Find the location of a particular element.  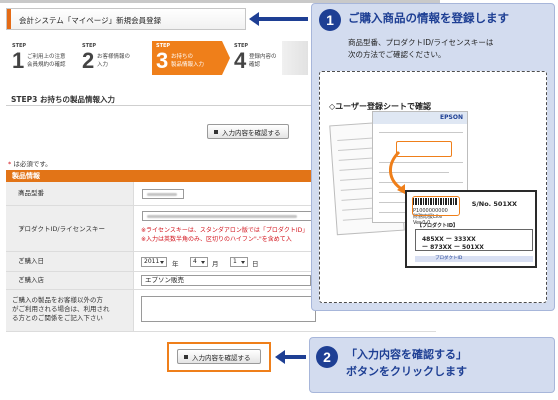

step-desc-line: ご利用上の注意 is located at coordinates (46, 57).